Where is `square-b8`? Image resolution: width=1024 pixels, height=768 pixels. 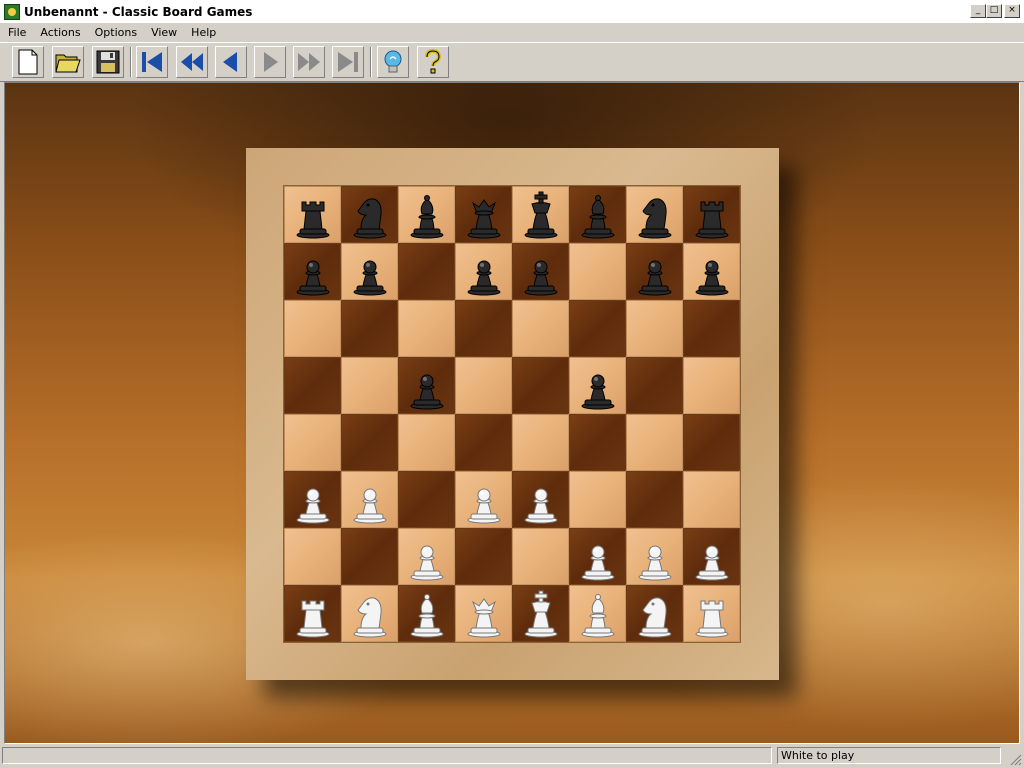
square-b8 is located at coordinates (369, 214).